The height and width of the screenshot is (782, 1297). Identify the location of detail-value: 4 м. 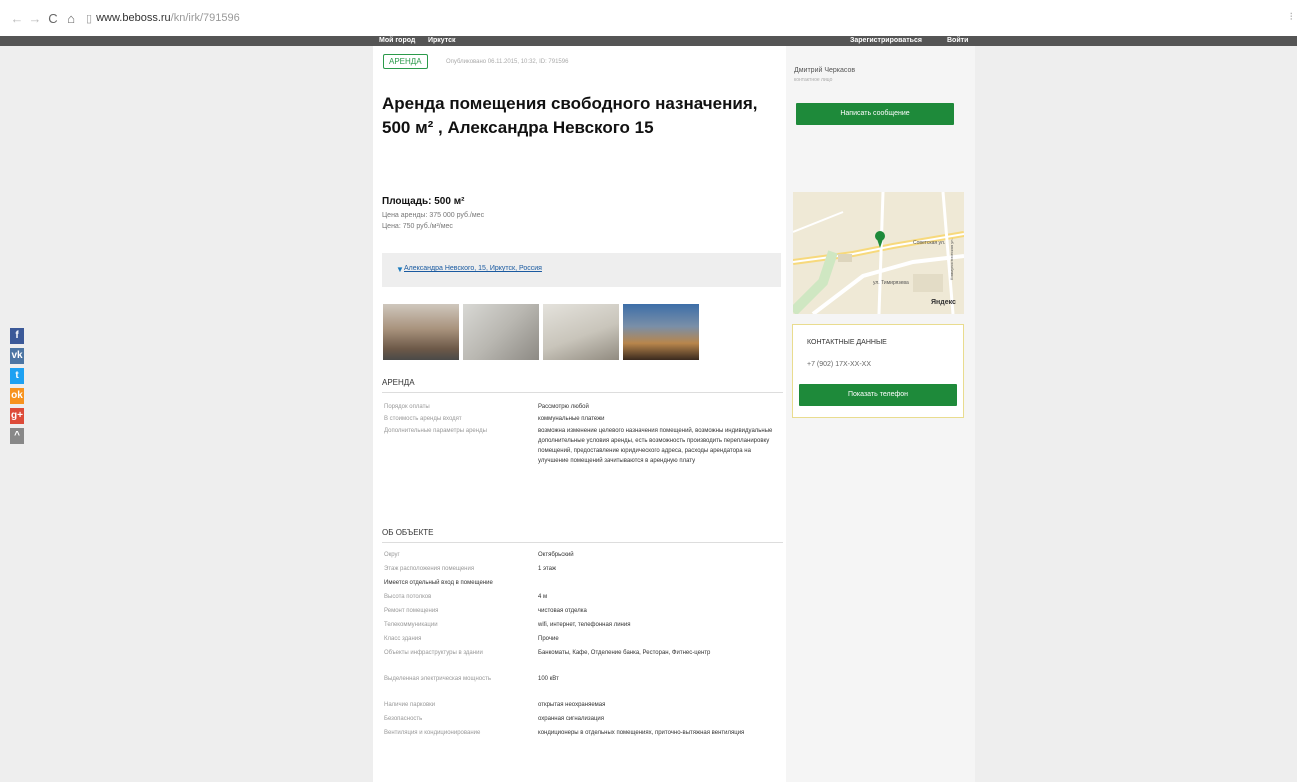
(543, 597).